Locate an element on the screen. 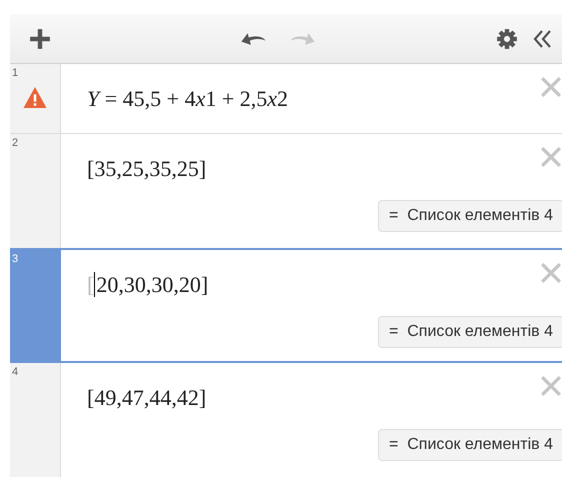 The width and height of the screenshot is (562, 477). line-number: 2 is located at coordinates (15, 143).